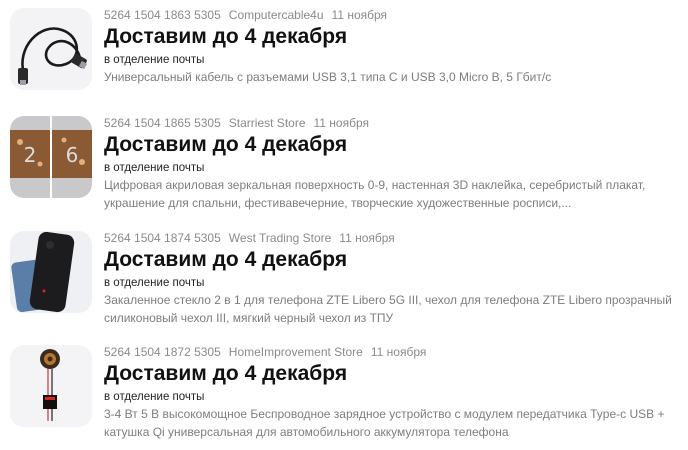 This screenshot has height=450, width=688. What do you see at coordinates (296, 352) in the screenshot?
I see `store-name: HomeImprovement Store` at bounding box center [296, 352].